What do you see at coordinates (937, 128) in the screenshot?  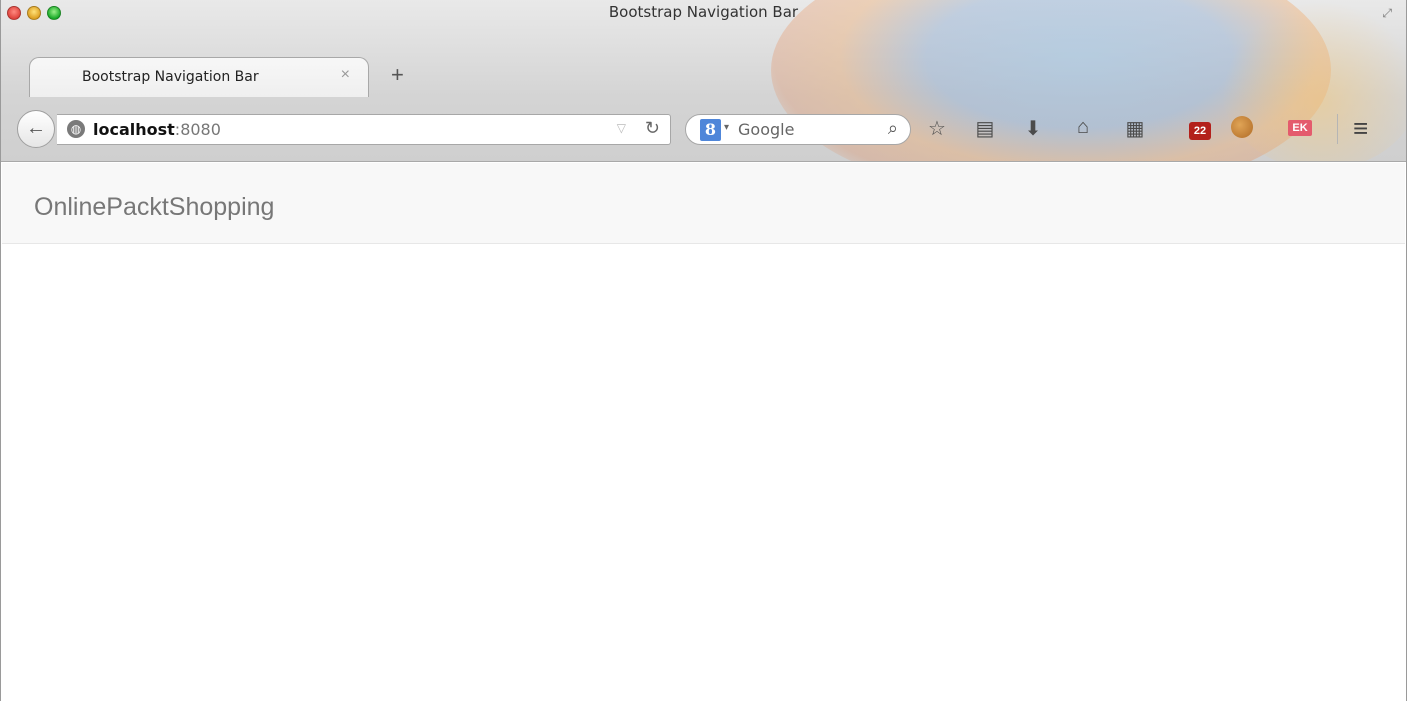 I see `star-icon: ☆` at bounding box center [937, 128].